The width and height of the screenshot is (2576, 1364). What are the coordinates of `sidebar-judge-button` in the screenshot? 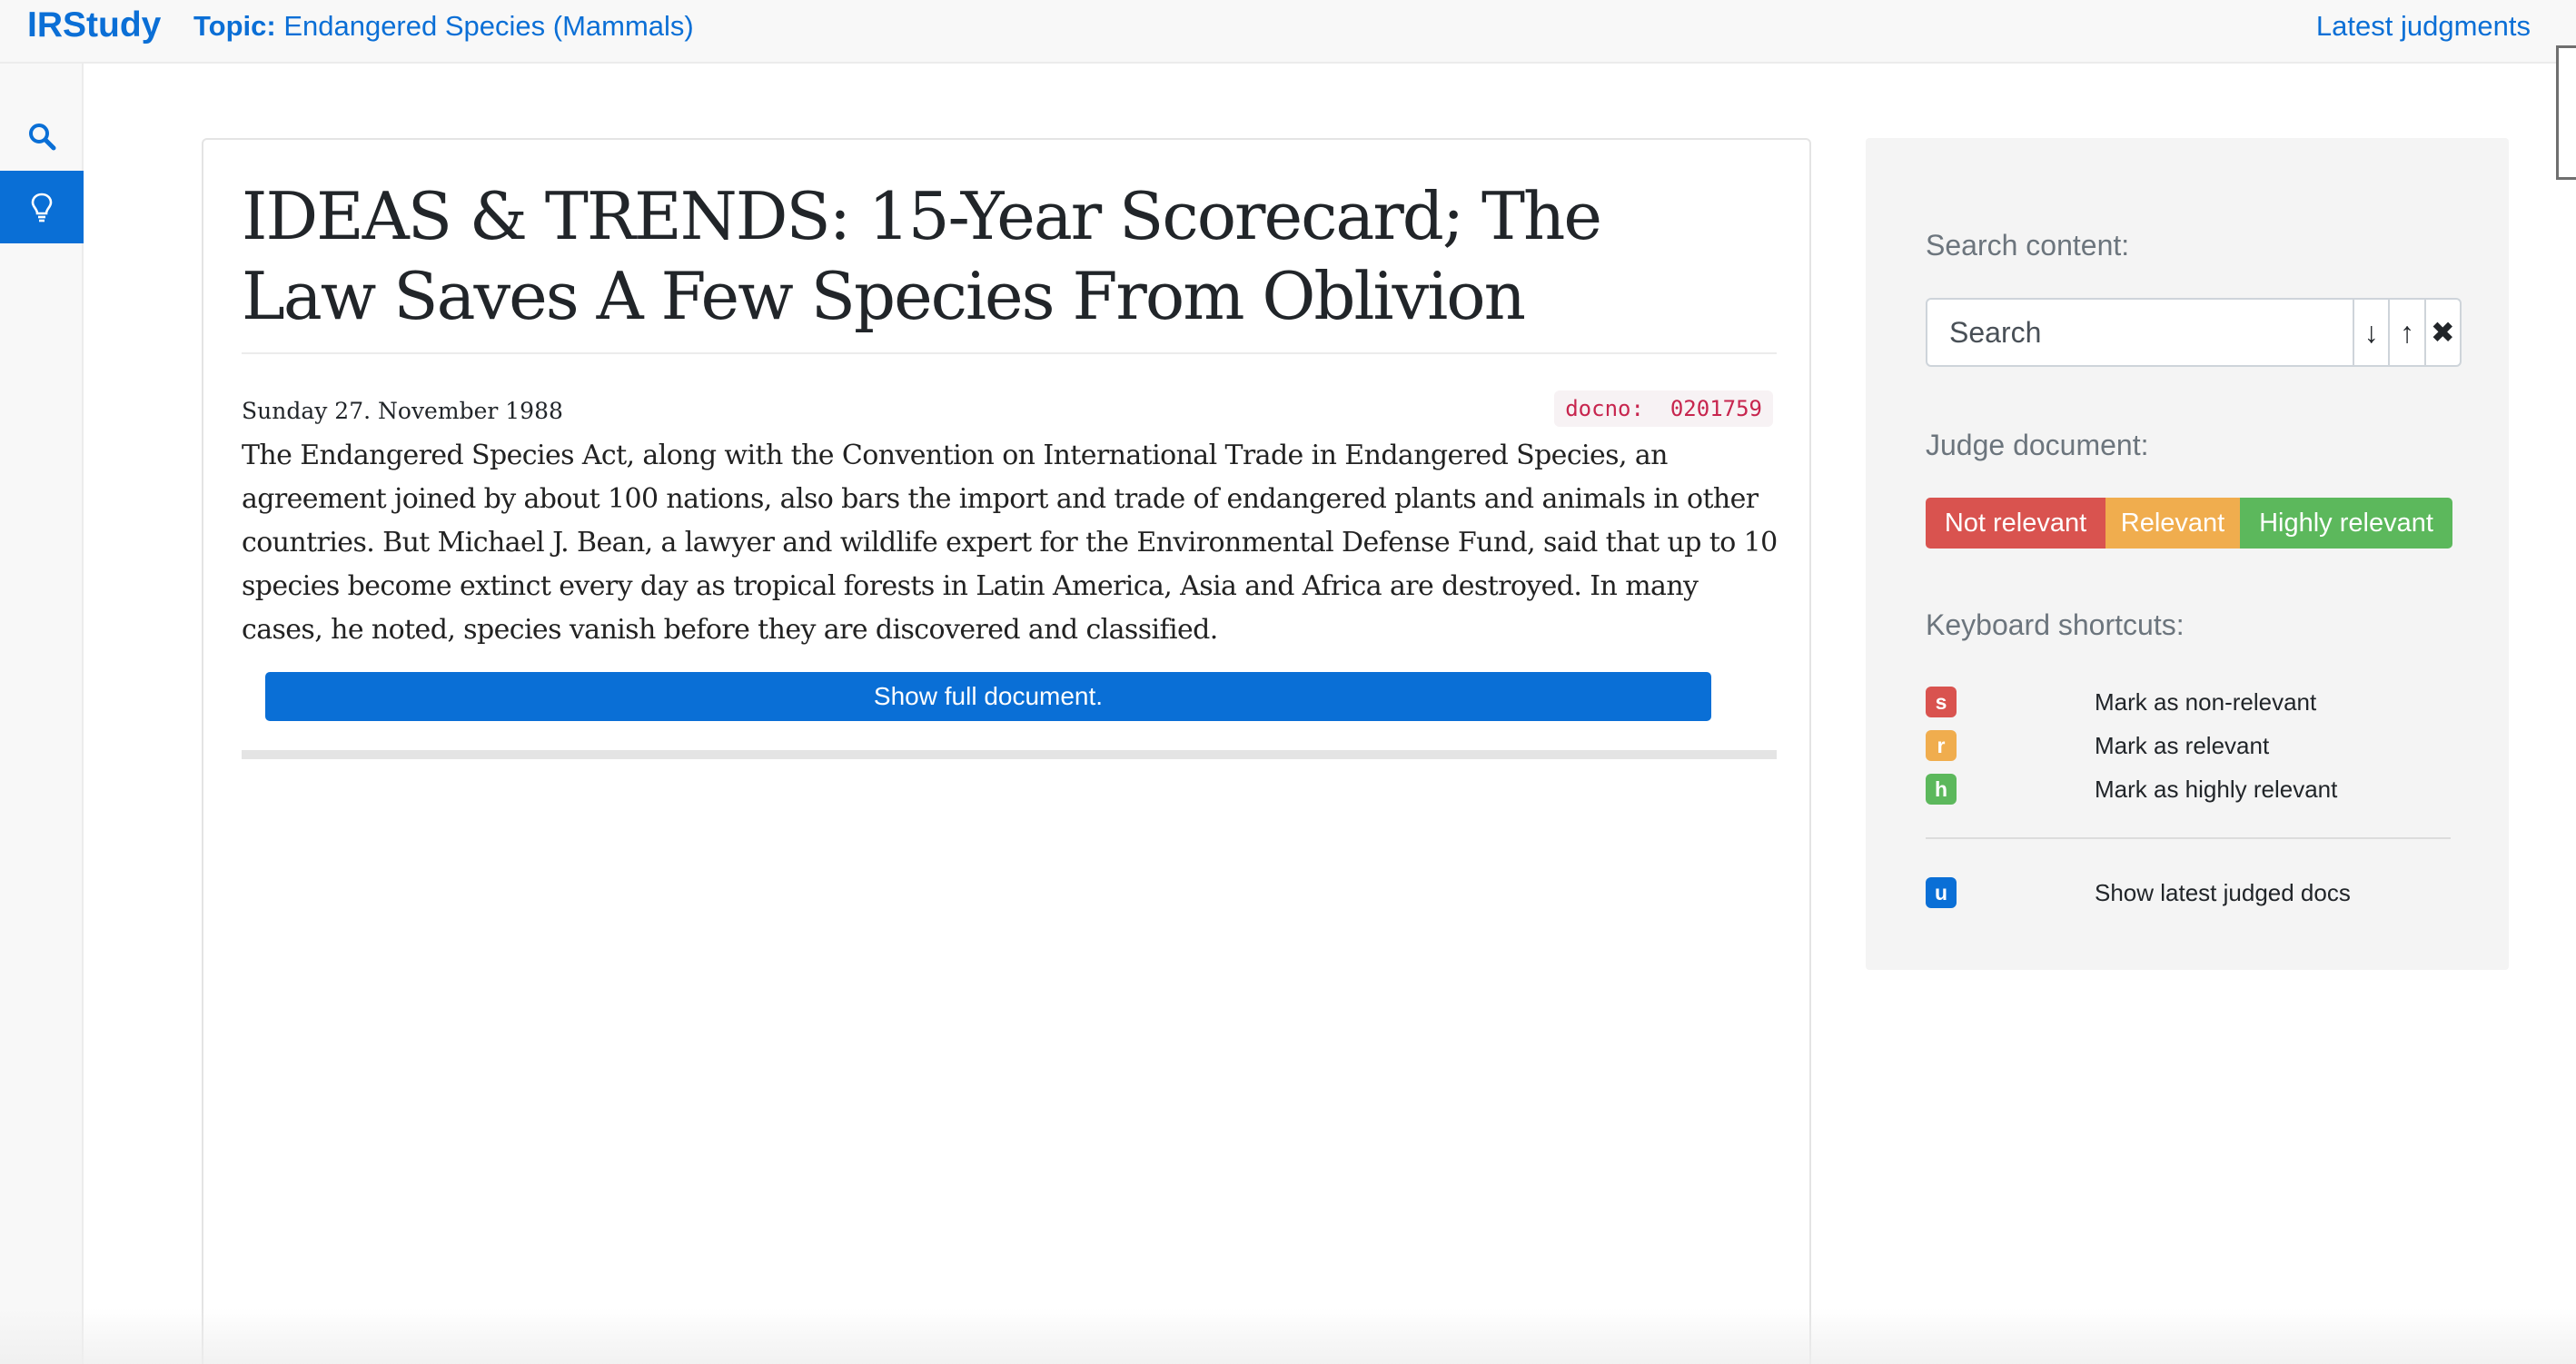 It's located at (42, 207).